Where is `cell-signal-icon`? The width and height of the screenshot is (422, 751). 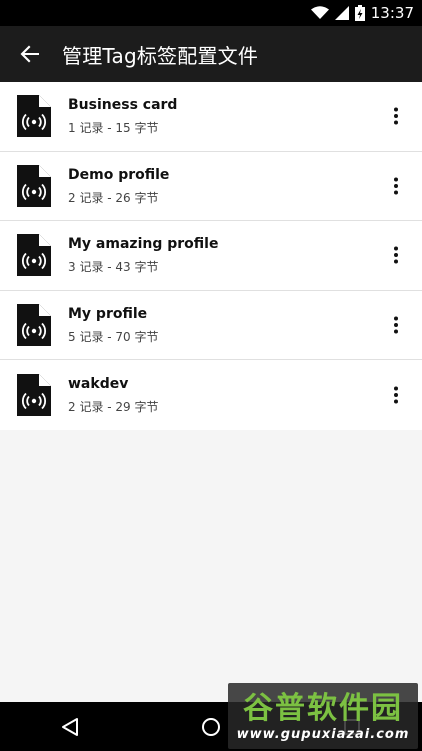
cell-signal-icon is located at coordinates (341, 13).